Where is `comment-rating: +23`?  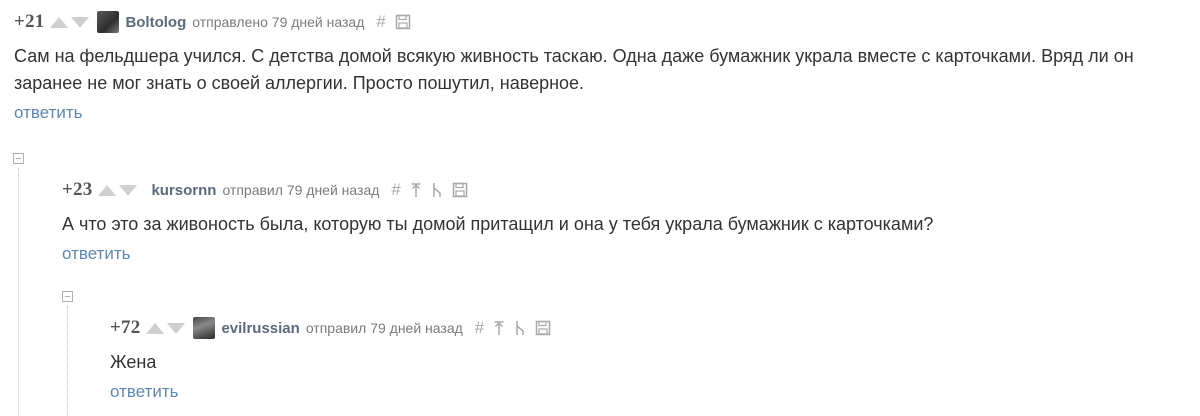
comment-rating: +23 is located at coordinates (77, 189).